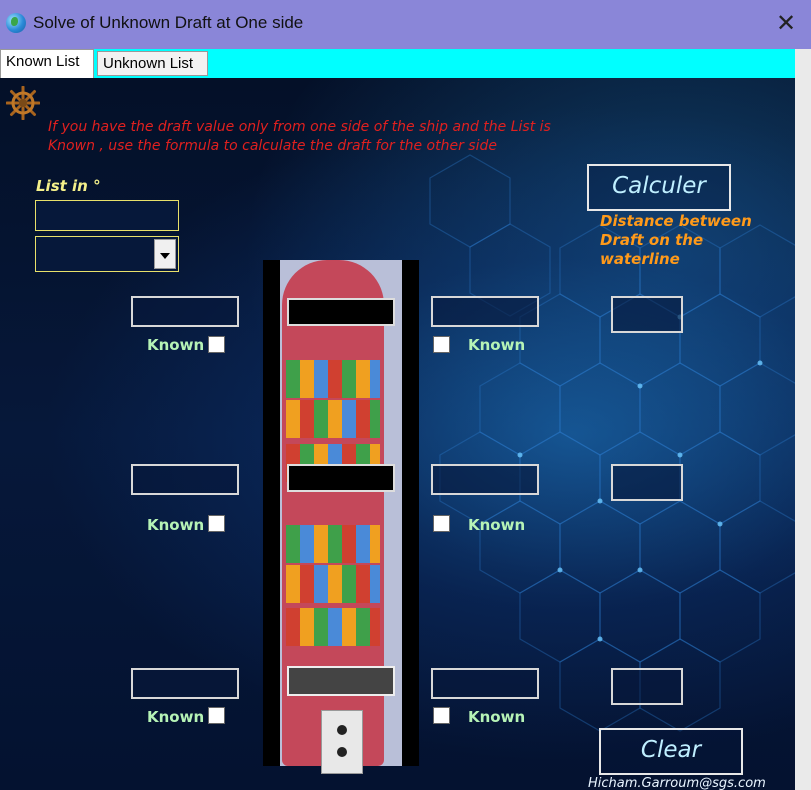  Describe the element at coordinates (185, 479) in the screenshot. I see `port-draft-midship-input` at that location.